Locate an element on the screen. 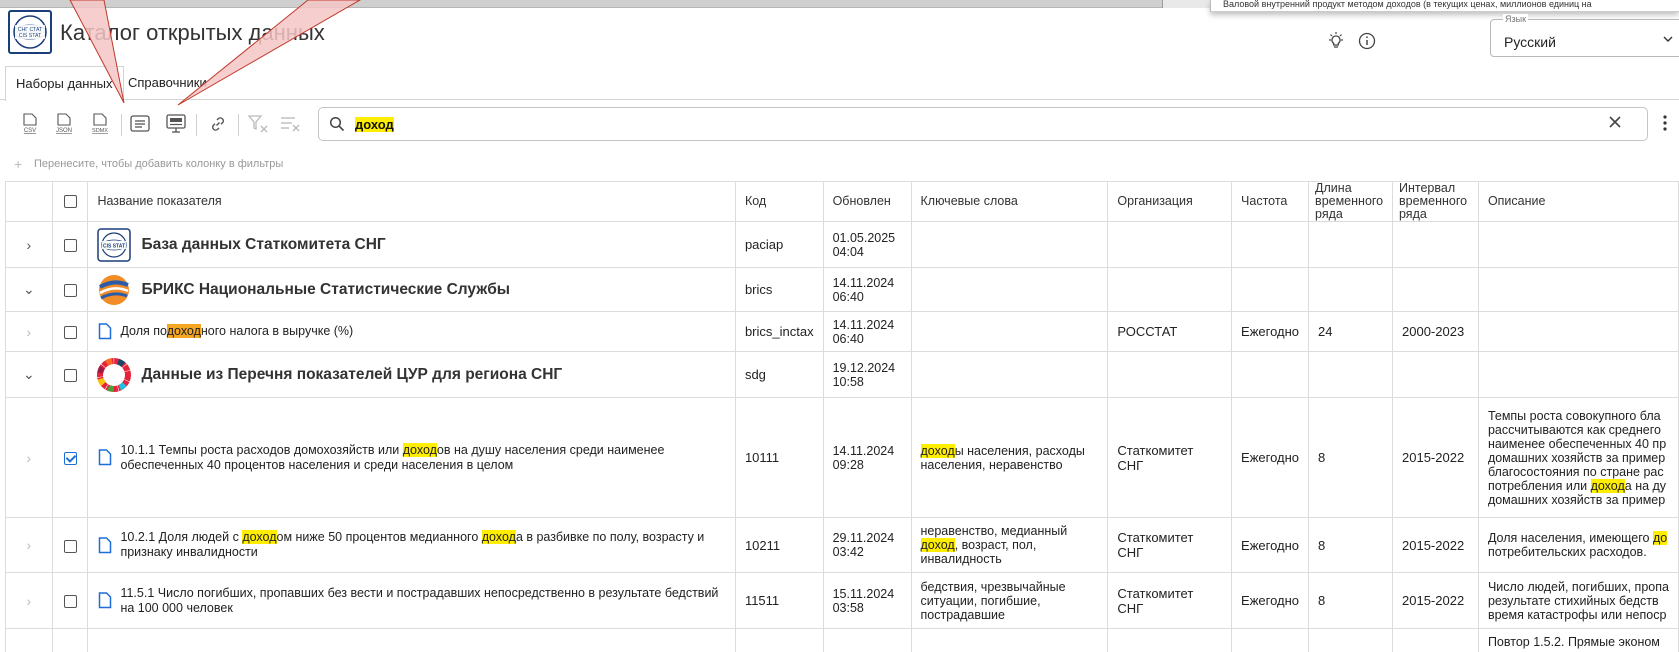  svg-text: JSON is located at coordinates (64, 131).